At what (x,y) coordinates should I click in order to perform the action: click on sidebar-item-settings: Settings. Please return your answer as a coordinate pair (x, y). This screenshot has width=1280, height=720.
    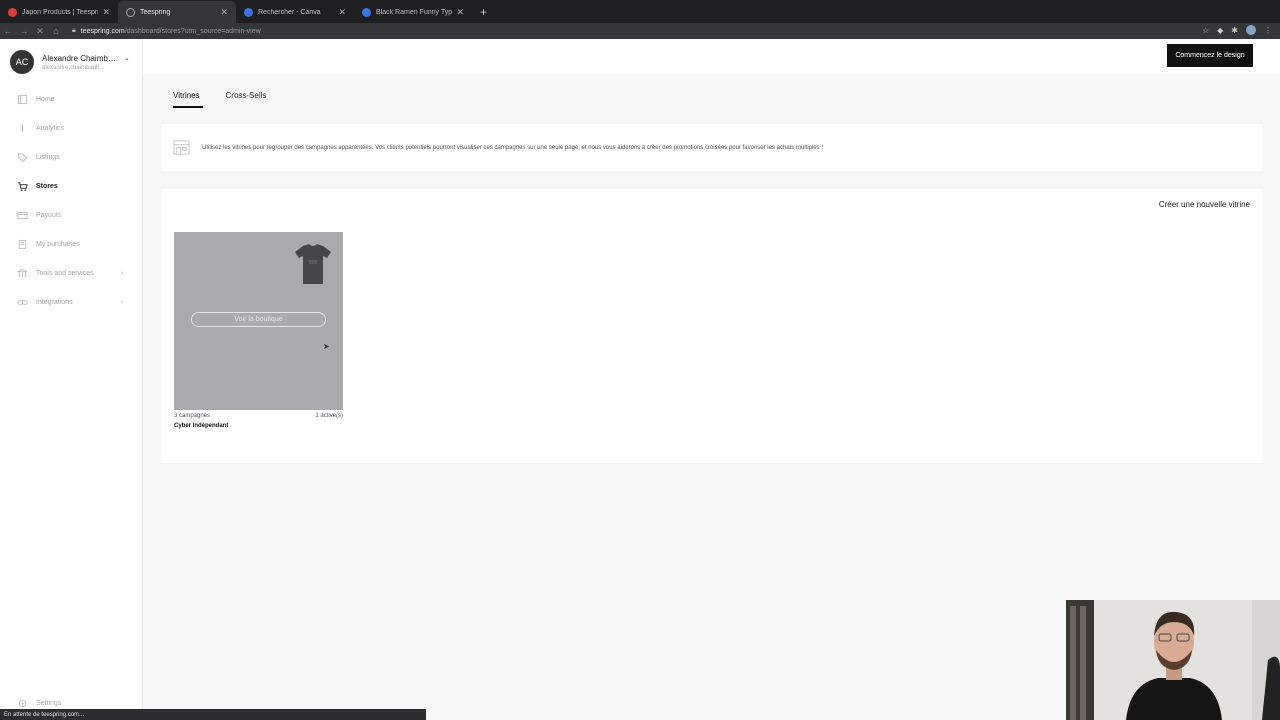
    Looking at the image, I should click on (39, 703).